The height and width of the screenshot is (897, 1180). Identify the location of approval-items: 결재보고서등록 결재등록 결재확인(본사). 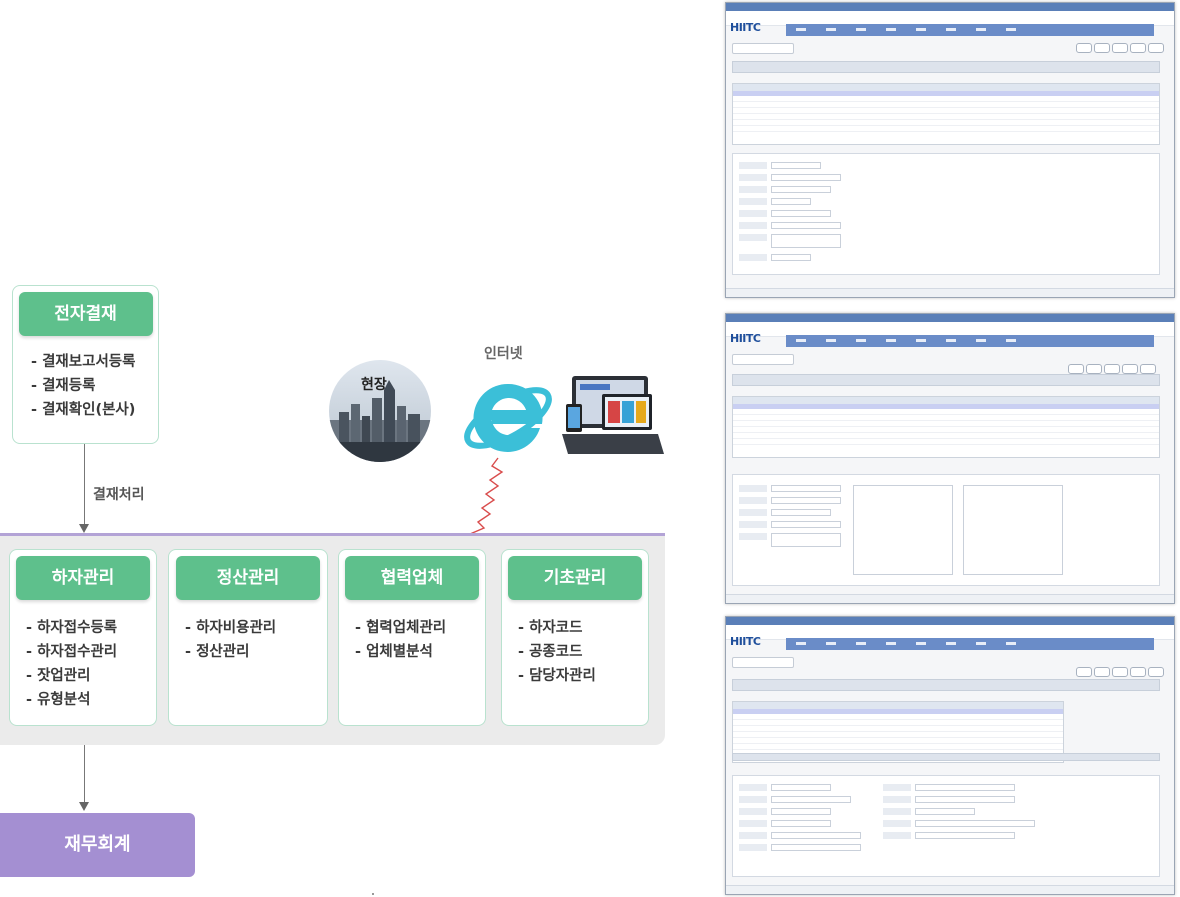
(94, 386).